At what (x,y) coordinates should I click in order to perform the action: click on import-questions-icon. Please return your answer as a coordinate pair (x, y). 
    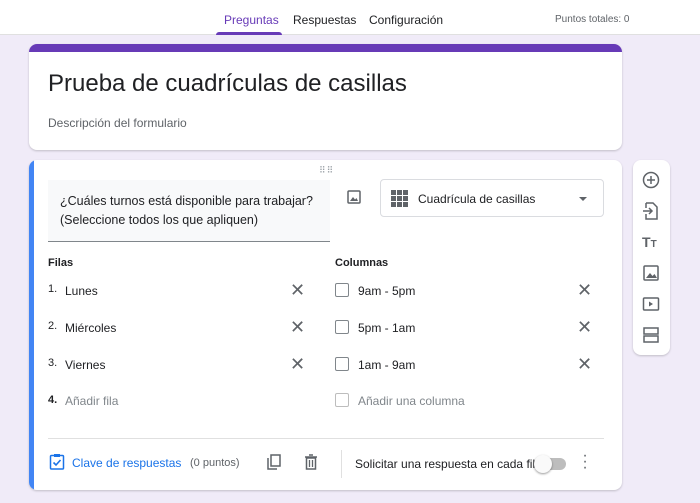
    Looking at the image, I should click on (651, 213).